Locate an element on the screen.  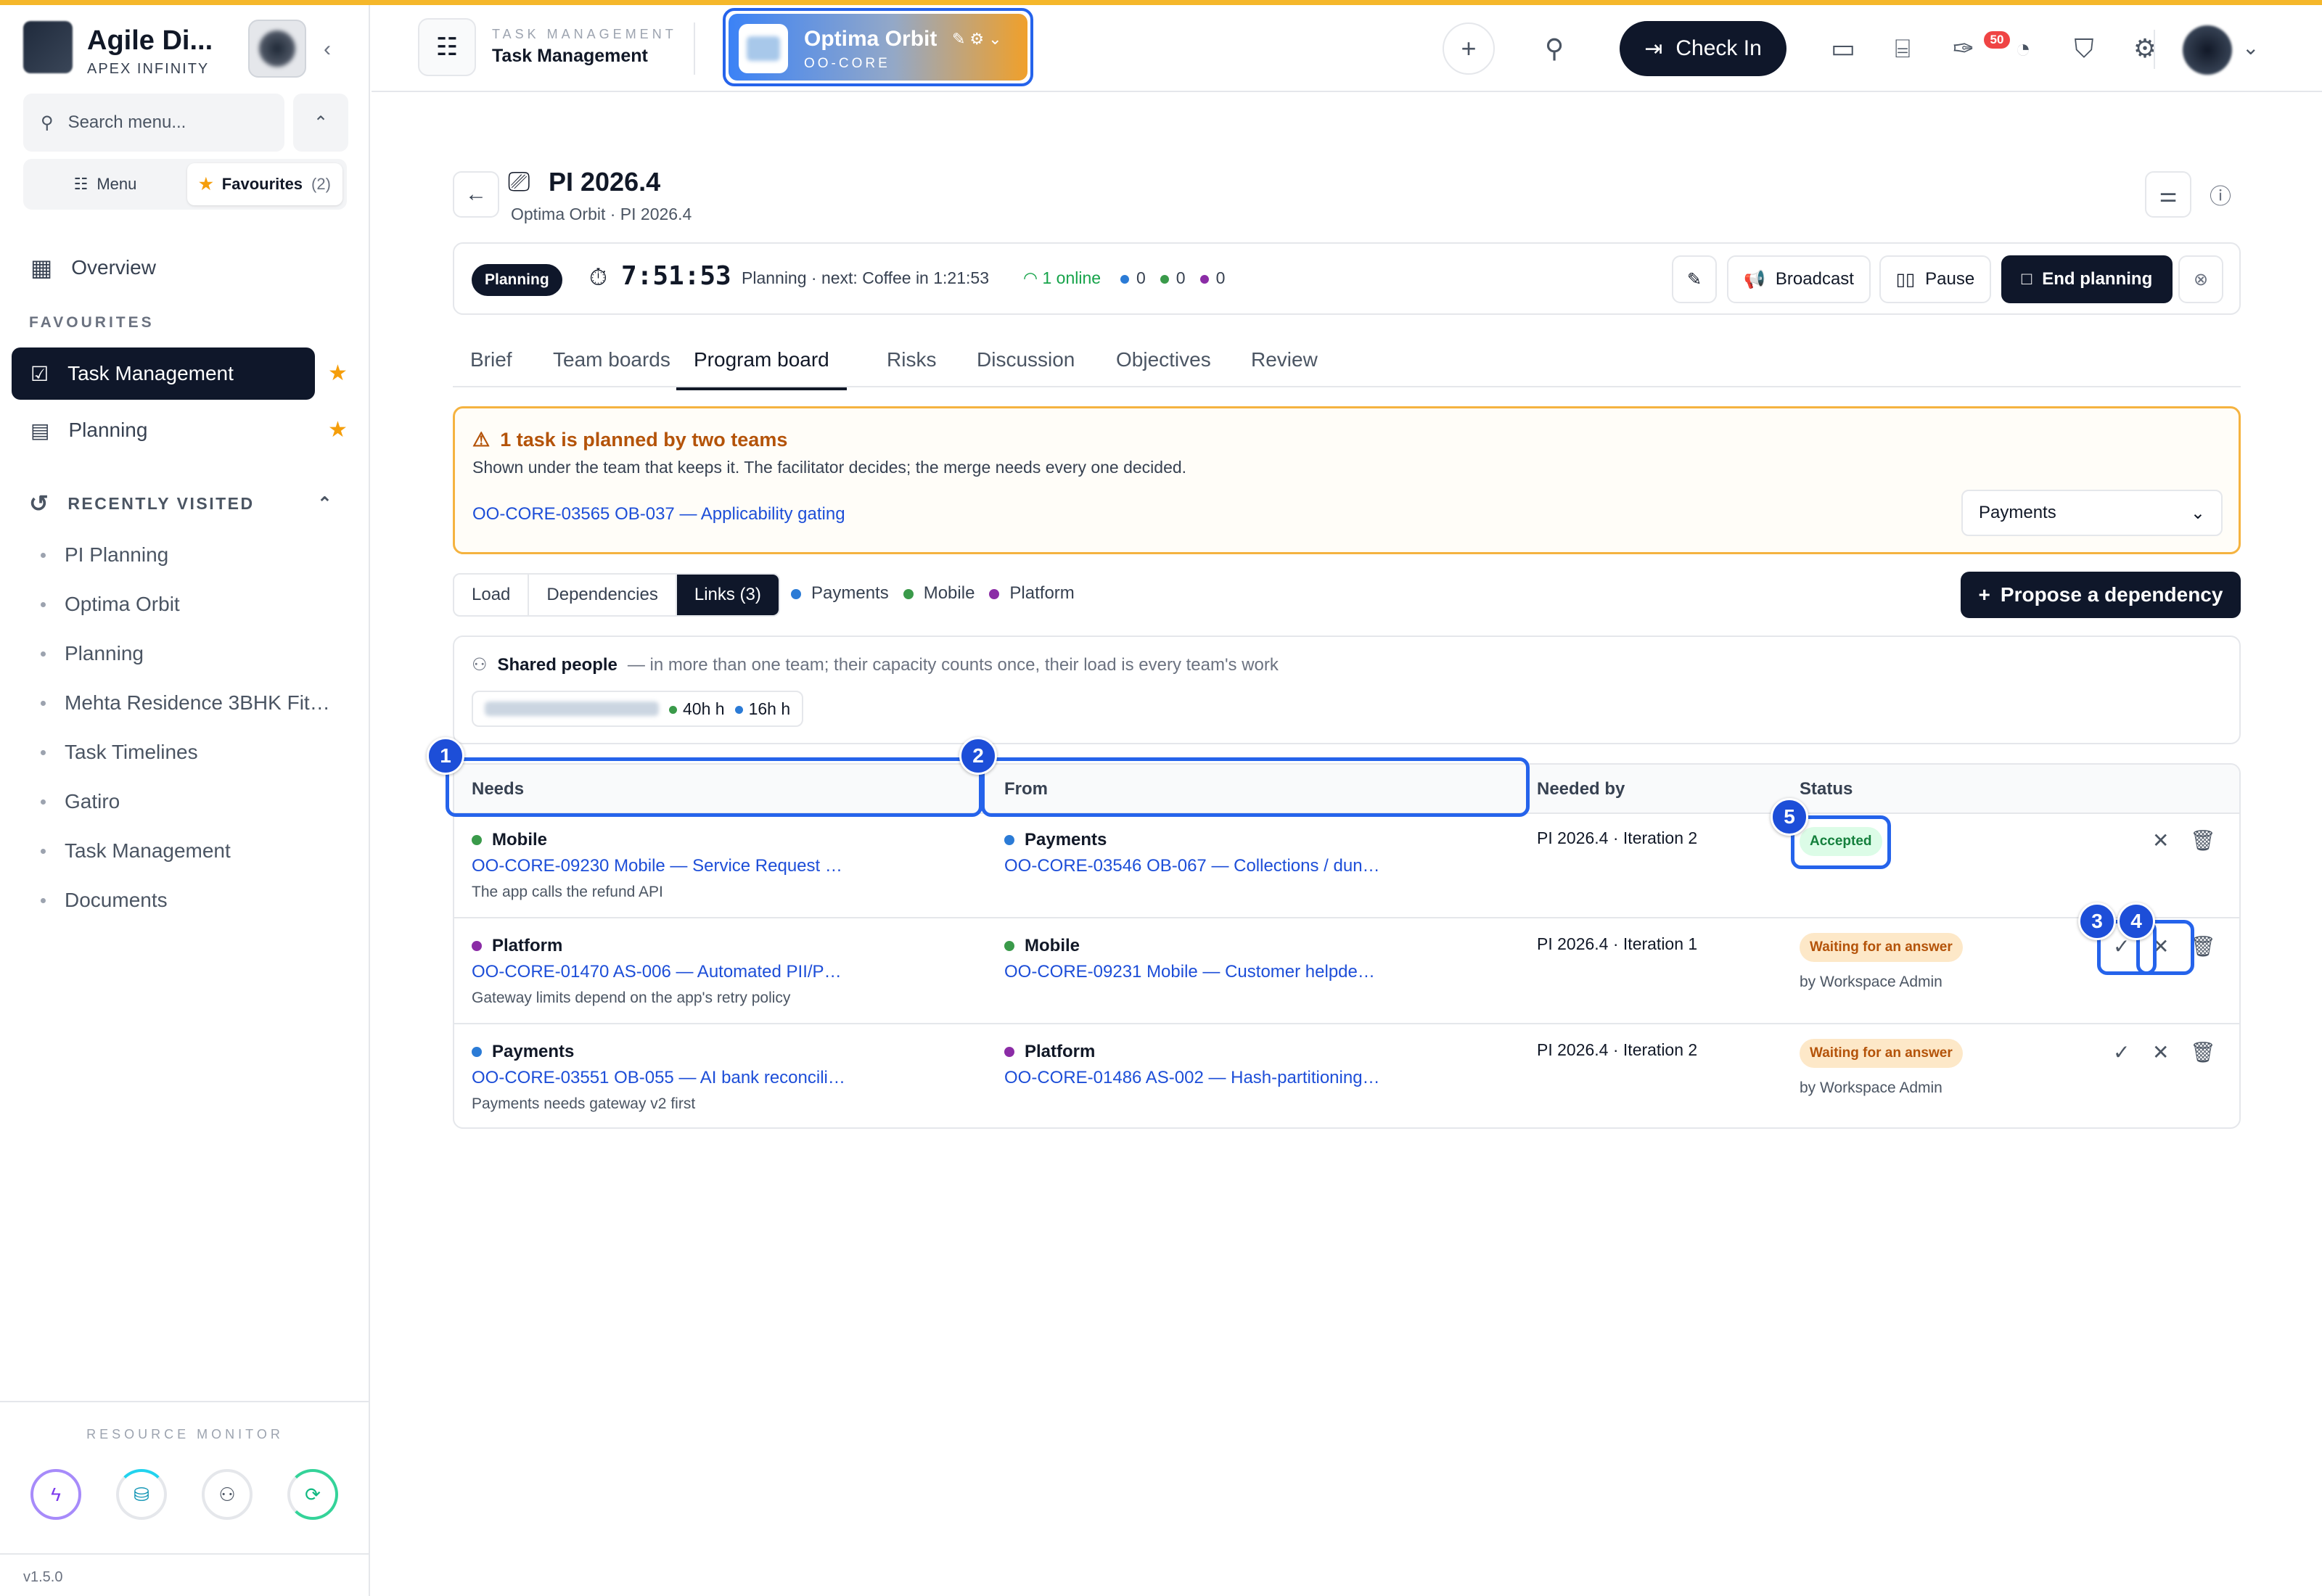
menu-tab: ☷ Menu is located at coordinates (105, 184).